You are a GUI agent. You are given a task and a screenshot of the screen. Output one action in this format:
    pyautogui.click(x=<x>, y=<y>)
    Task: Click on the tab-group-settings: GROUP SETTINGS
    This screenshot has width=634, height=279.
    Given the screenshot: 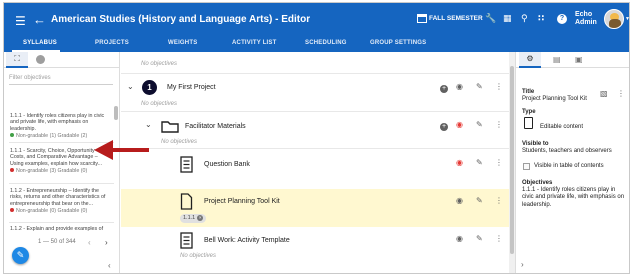 What is the action you would take?
    pyautogui.click(x=398, y=43)
    